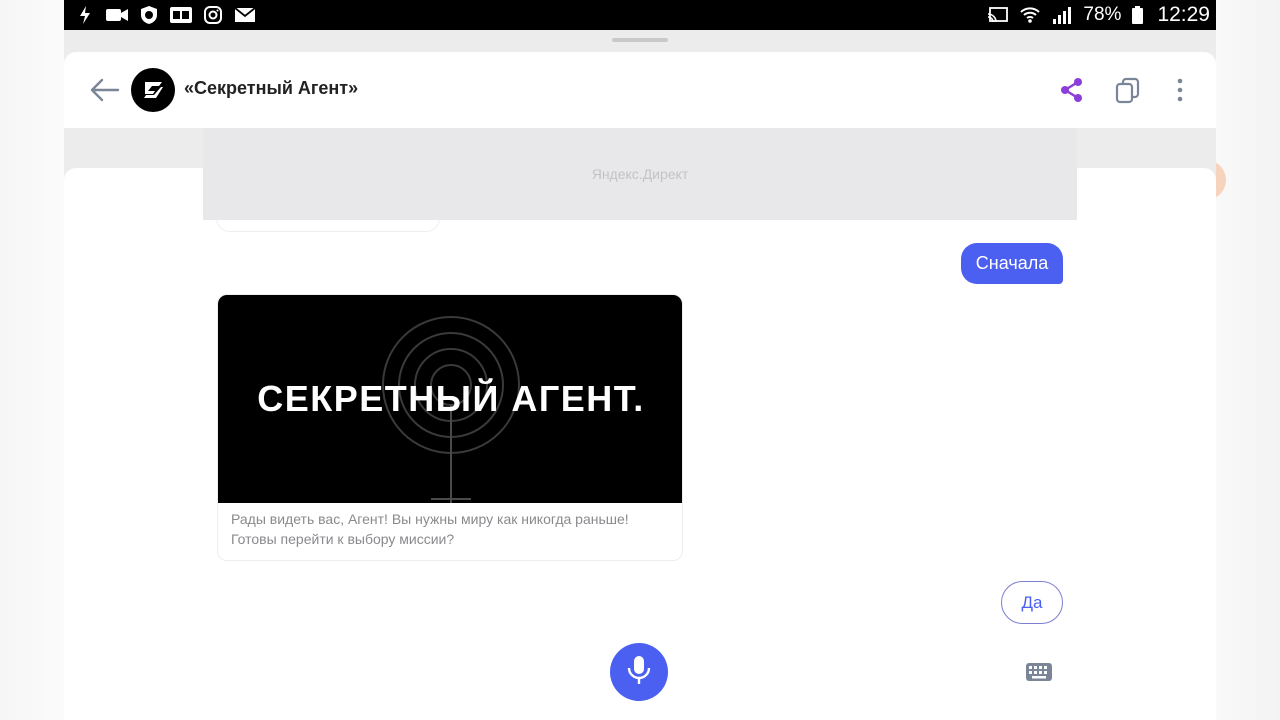 The height and width of the screenshot is (720, 1280). Describe the element at coordinates (32, 360) in the screenshot. I see `left-backdrop` at that location.